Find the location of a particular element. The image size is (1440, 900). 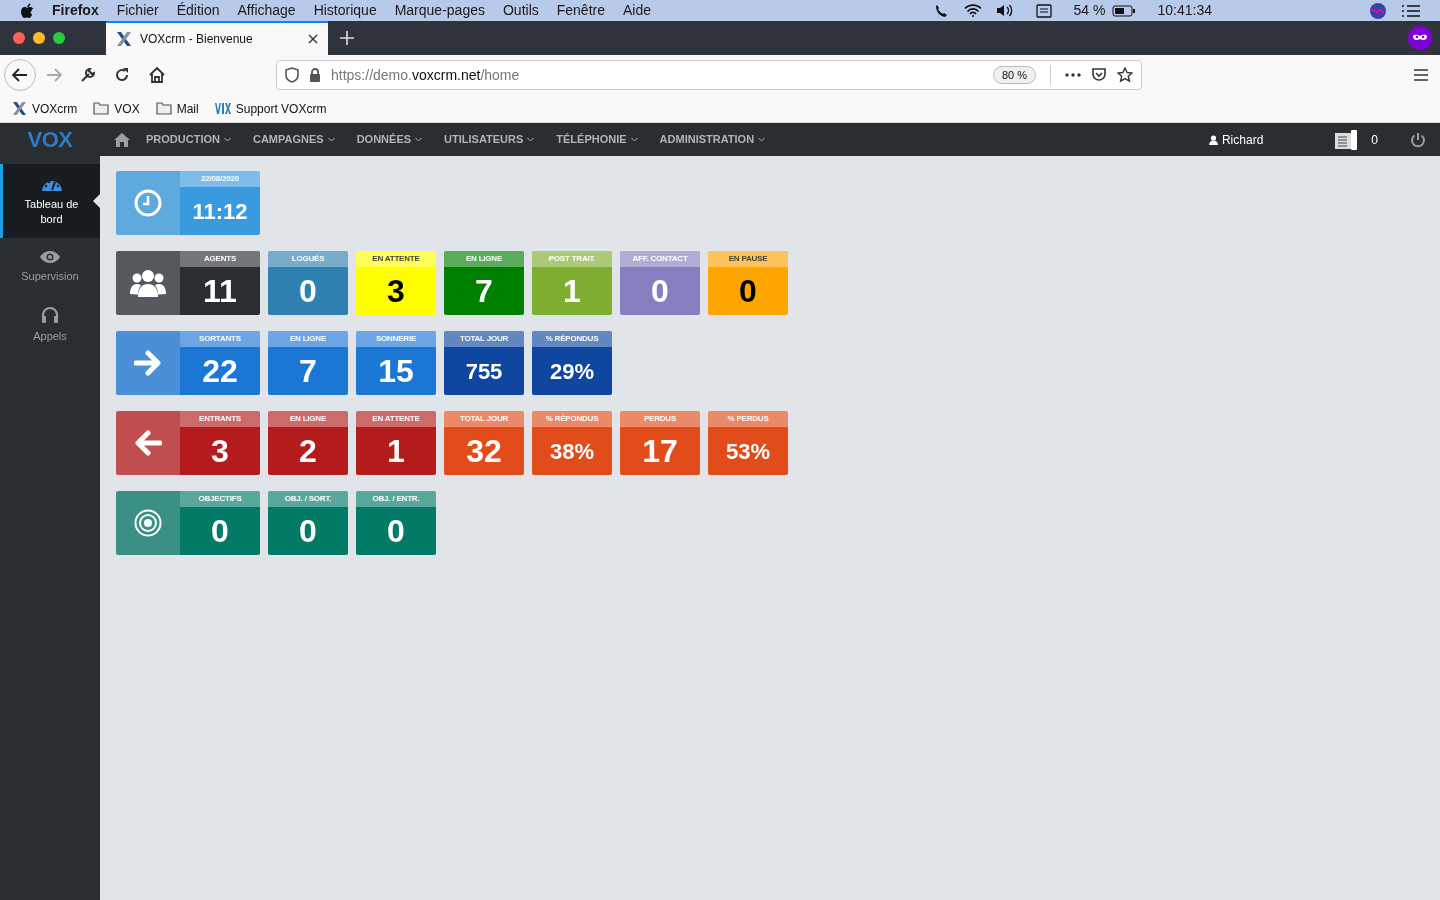

tile-label: ENTRANTS is located at coordinates (220, 419).